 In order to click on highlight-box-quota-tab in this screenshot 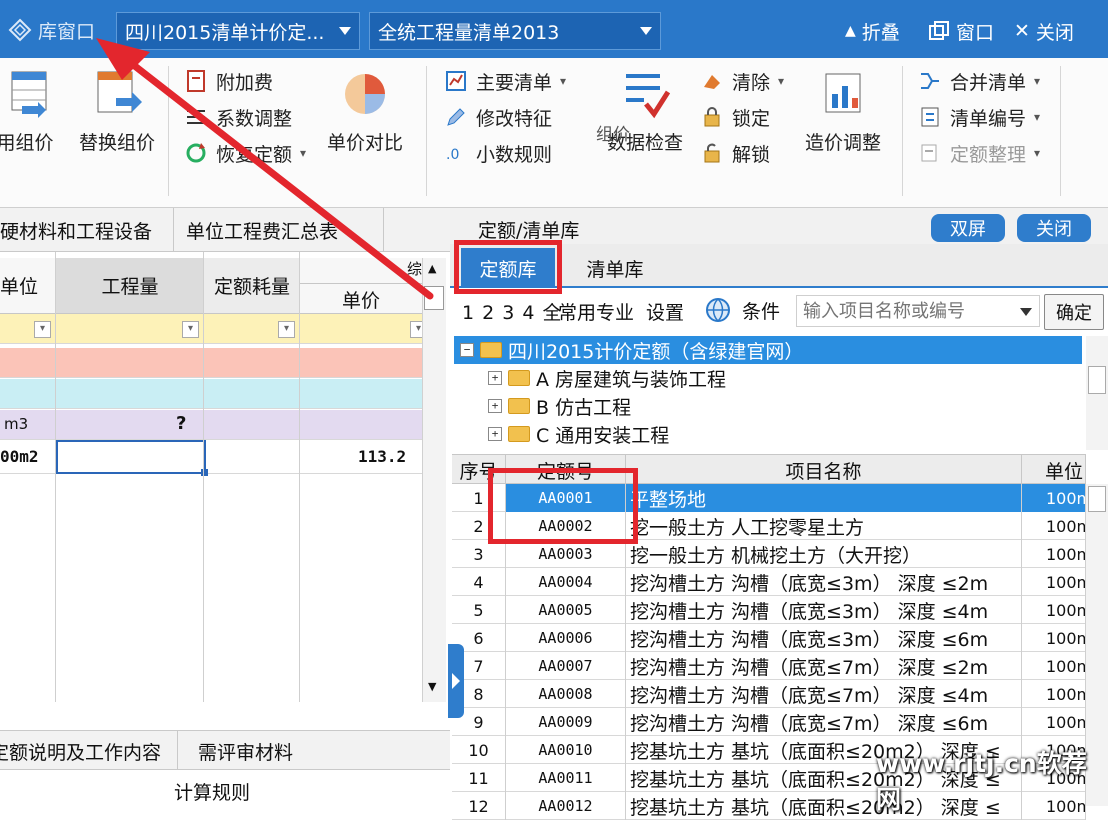, I will do `click(508, 267)`.